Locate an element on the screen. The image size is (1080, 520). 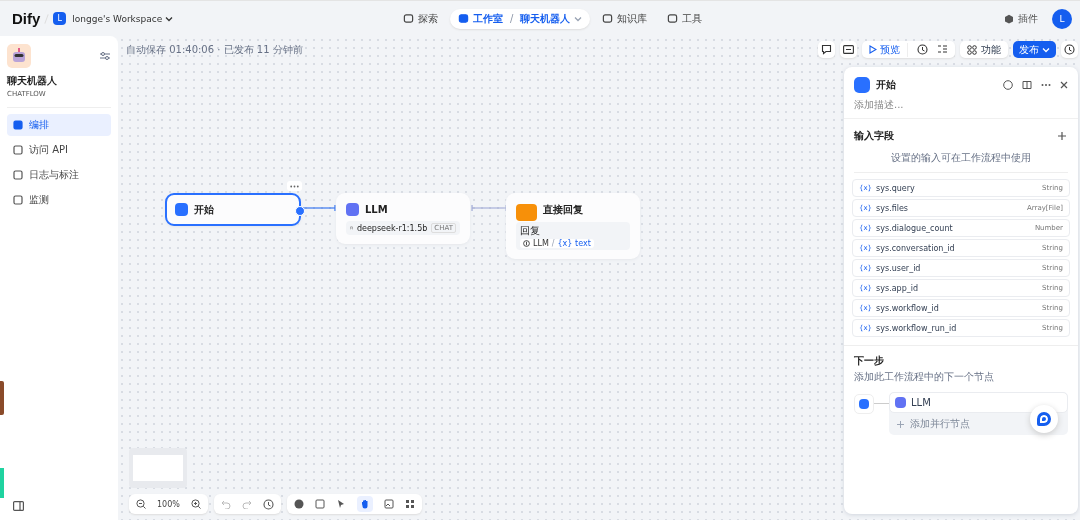
add-parallel-node-button: 添加并行节点 is located at coordinates (978, 424).